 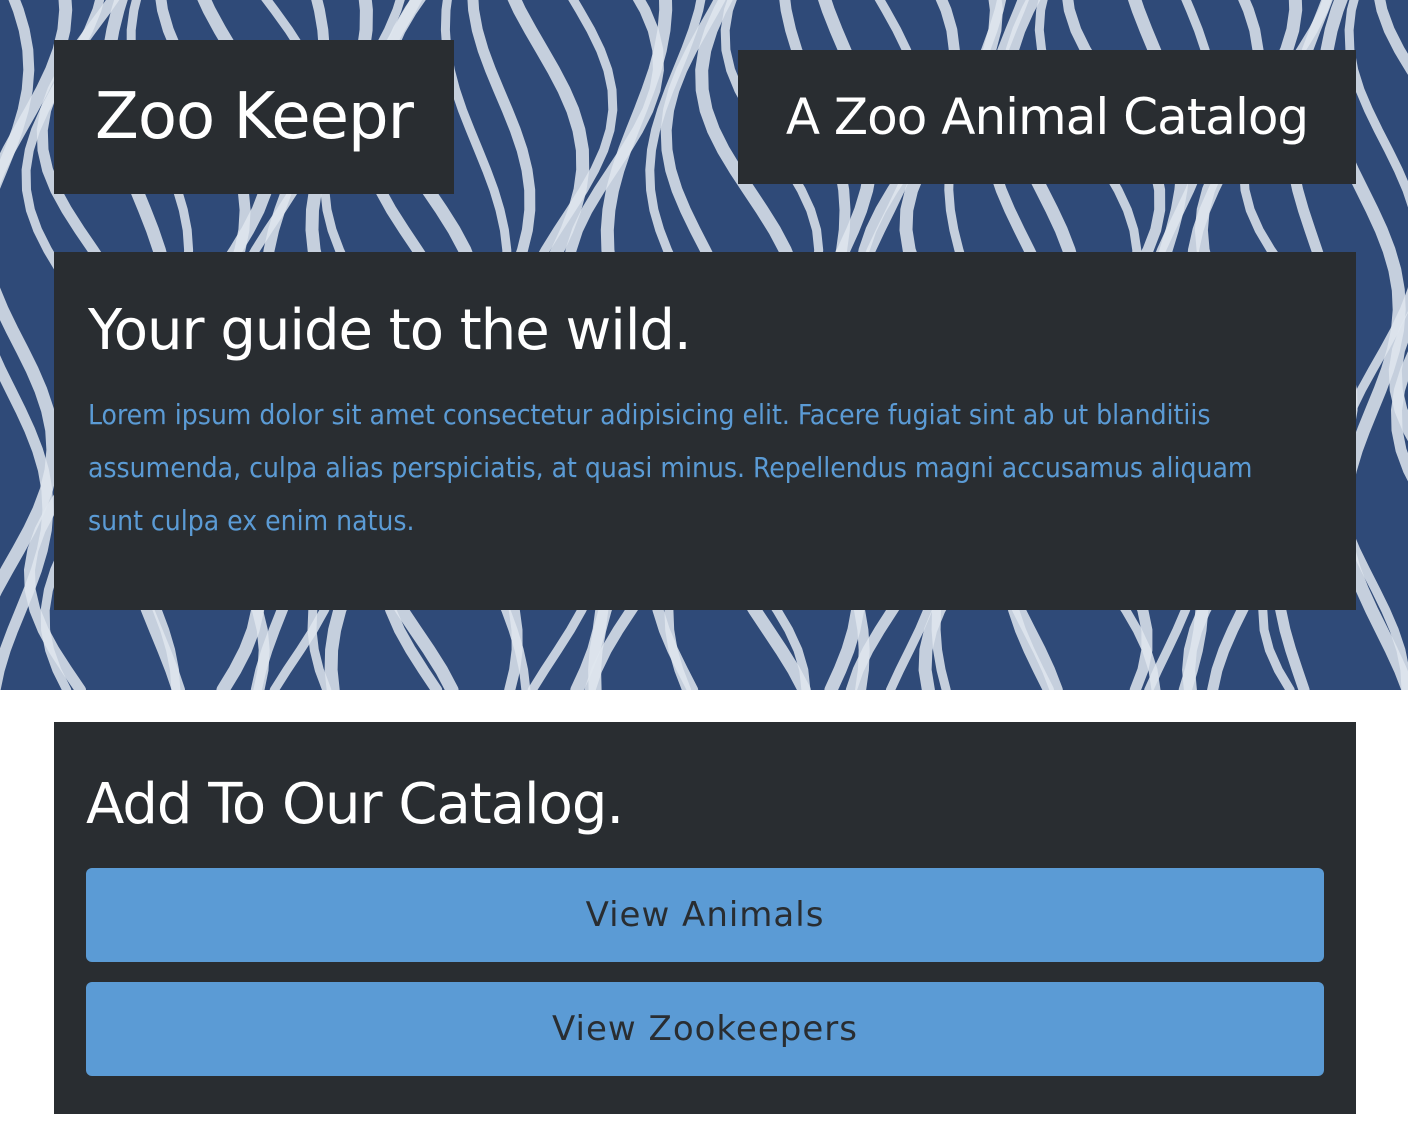 I want to click on intro-heading: Your guide to the wild., so click(x=390, y=330).